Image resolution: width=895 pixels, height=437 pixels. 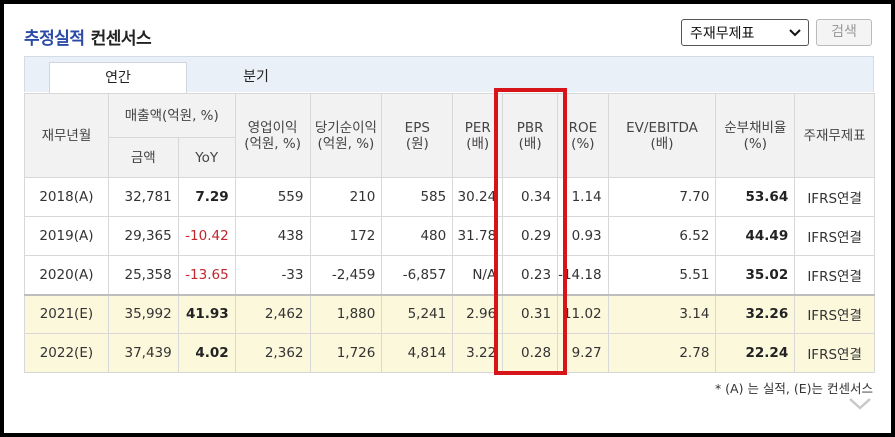 I want to click on header-eps-label: EPS, so click(x=417, y=127).